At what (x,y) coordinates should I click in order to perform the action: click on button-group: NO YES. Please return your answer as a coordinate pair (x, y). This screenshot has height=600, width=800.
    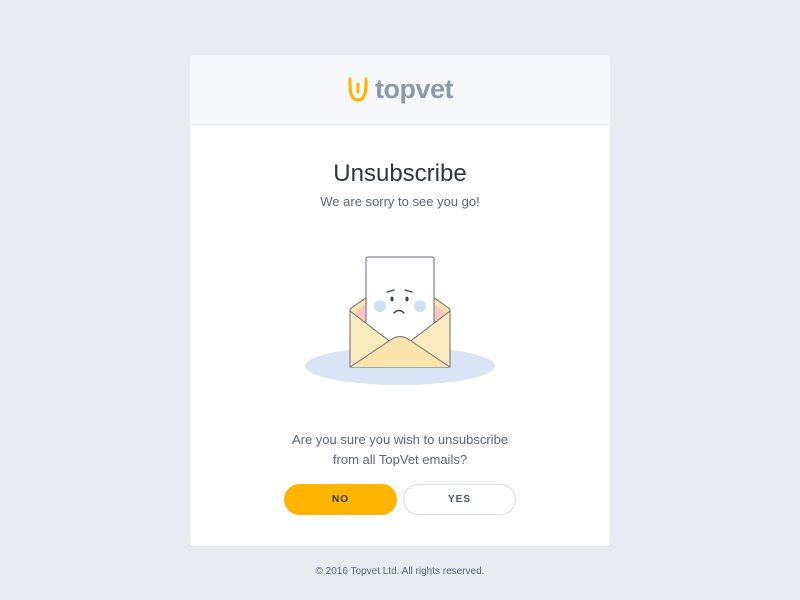
    Looking at the image, I should click on (400, 499).